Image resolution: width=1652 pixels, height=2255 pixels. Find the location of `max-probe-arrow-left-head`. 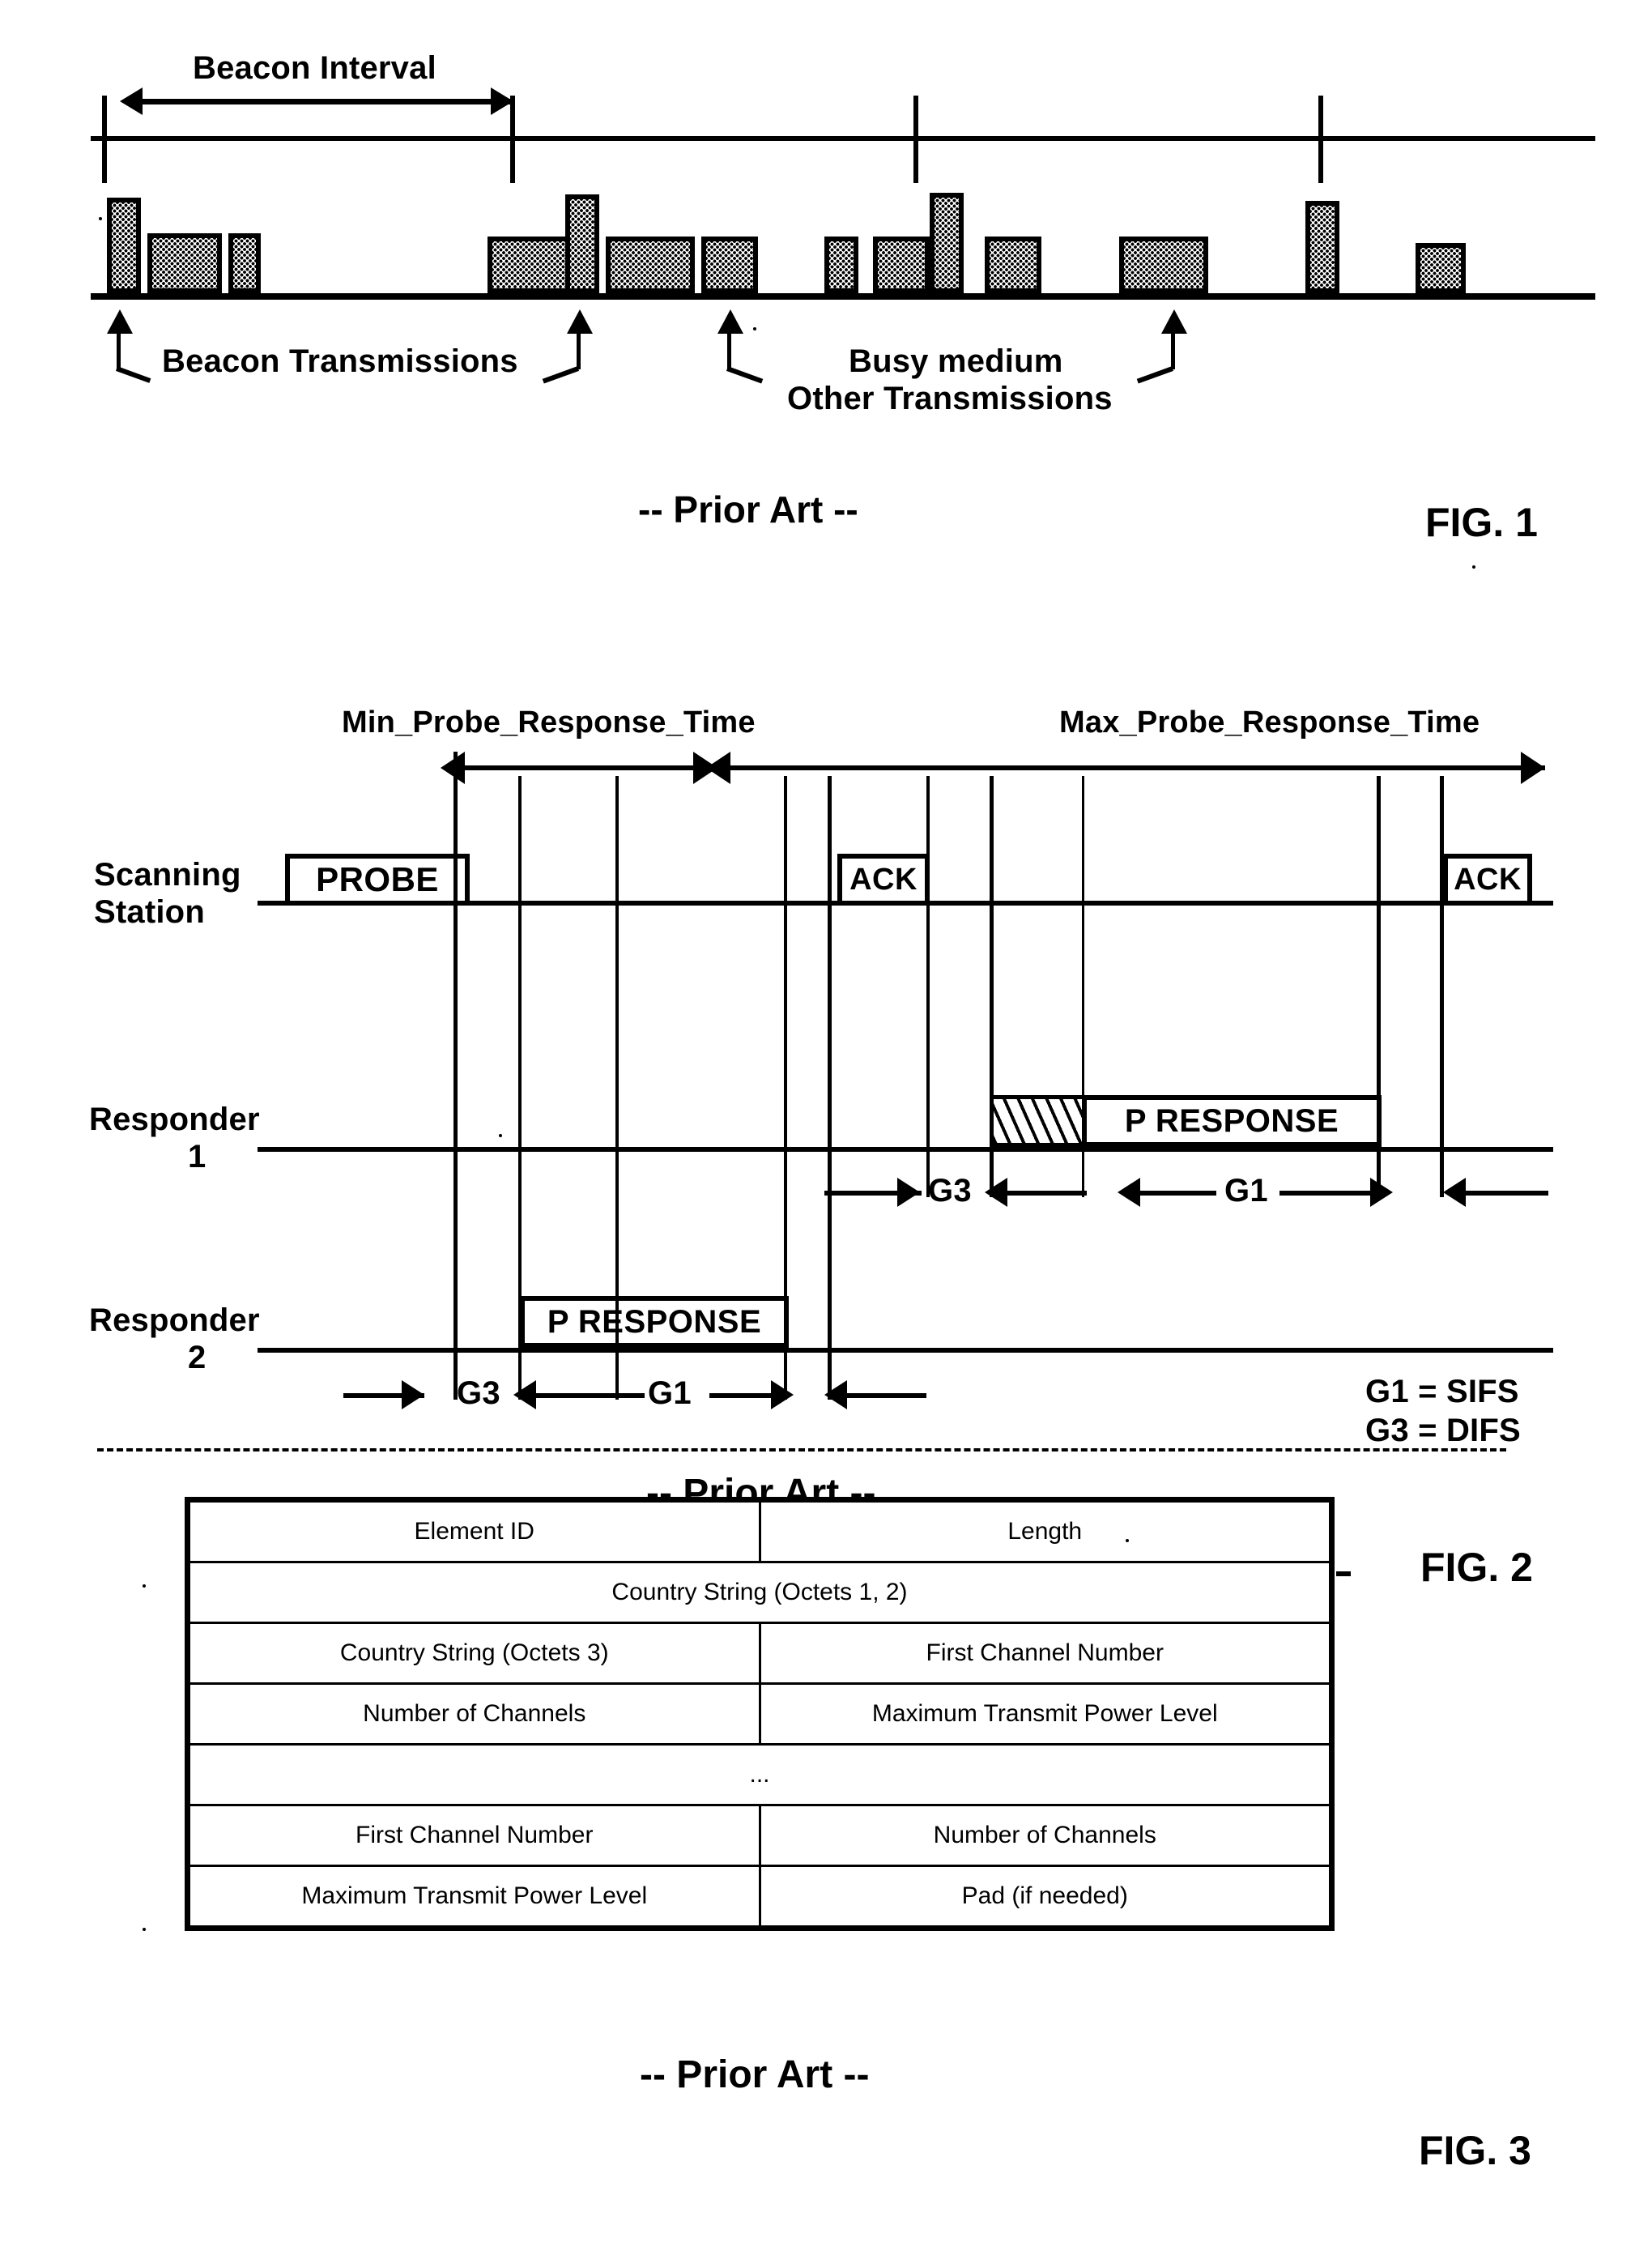

max-probe-arrow-left-head is located at coordinates (718, 768).